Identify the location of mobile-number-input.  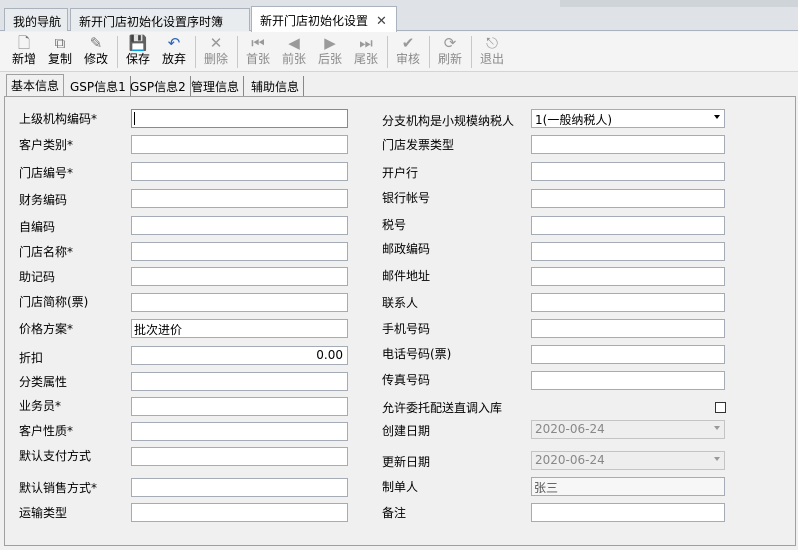
(628, 328).